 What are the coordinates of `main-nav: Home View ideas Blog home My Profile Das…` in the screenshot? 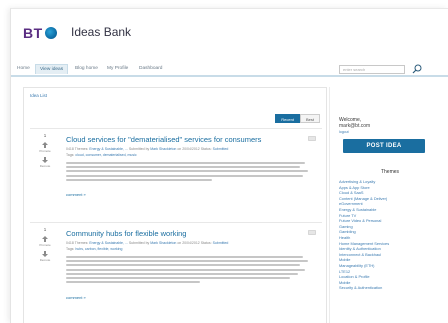 It's located at (229, 70).